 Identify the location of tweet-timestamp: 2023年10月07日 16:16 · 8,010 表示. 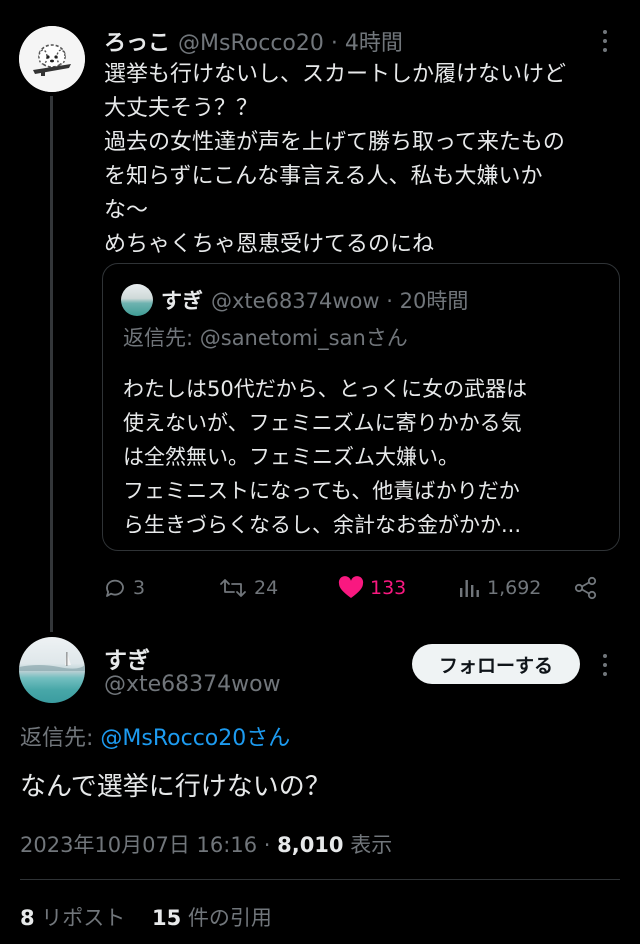
(206, 844).